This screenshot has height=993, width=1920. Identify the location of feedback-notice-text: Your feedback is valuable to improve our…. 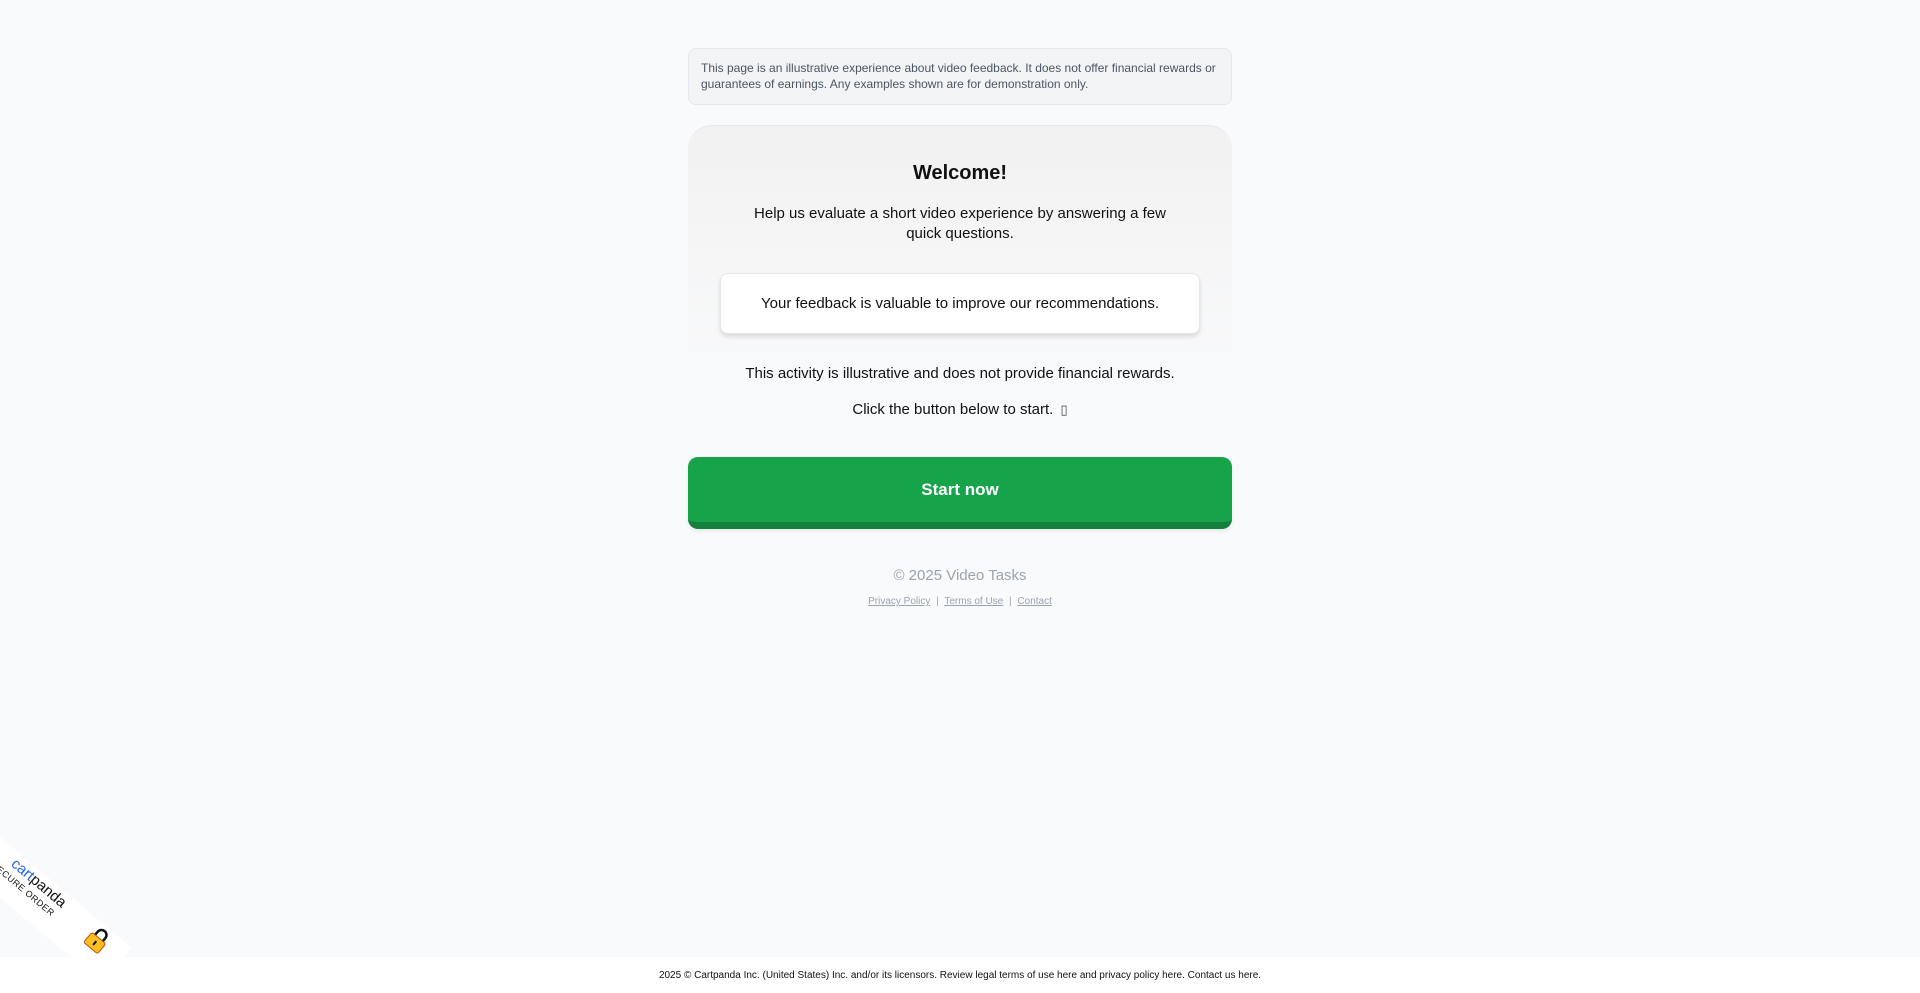
(960, 303).